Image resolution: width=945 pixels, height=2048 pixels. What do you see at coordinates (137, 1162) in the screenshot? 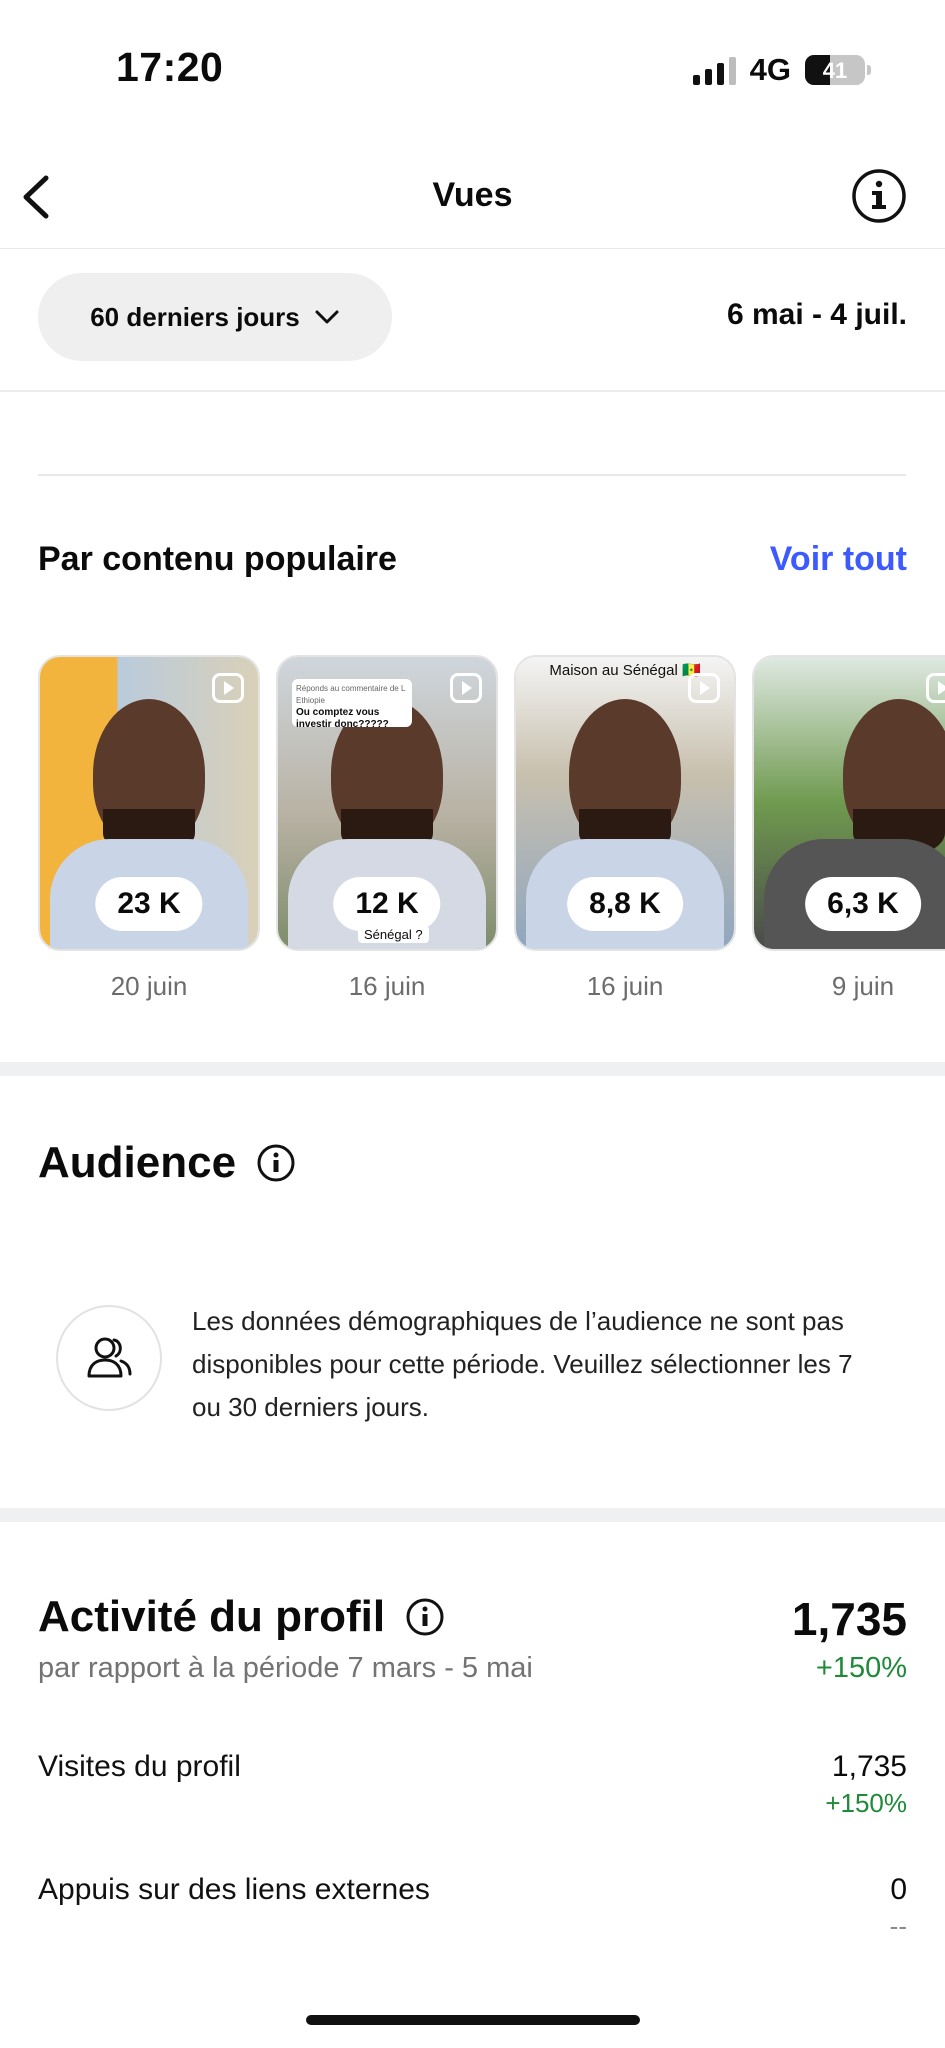
I see `audience-title: Audience` at bounding box center [137, 1162].